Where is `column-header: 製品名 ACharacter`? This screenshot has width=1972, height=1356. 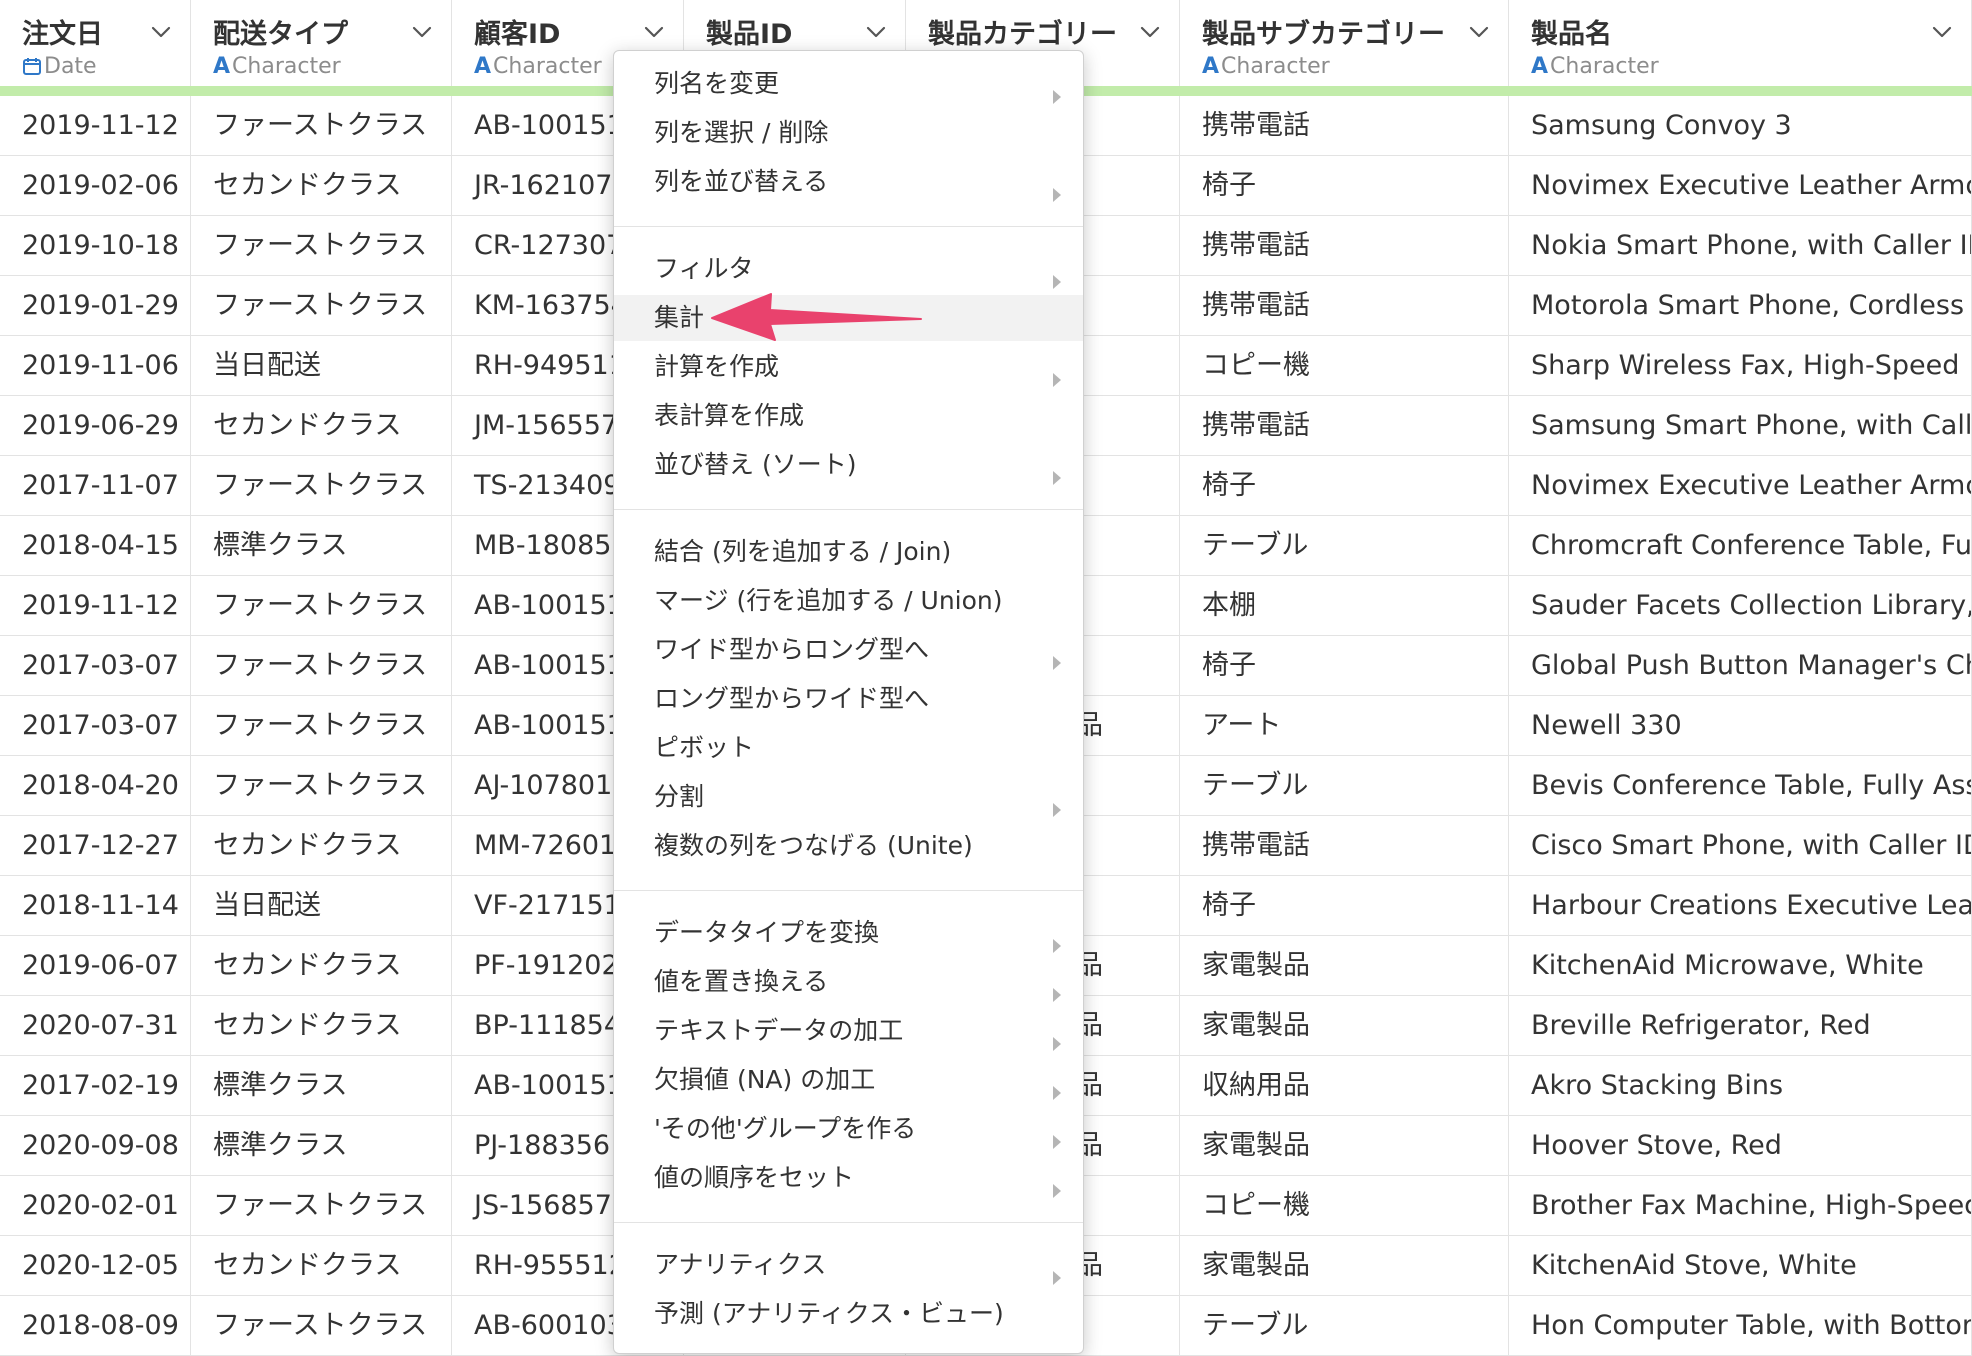
column-header: 製品名 ACharacter is located at coordinates (1740, 43).